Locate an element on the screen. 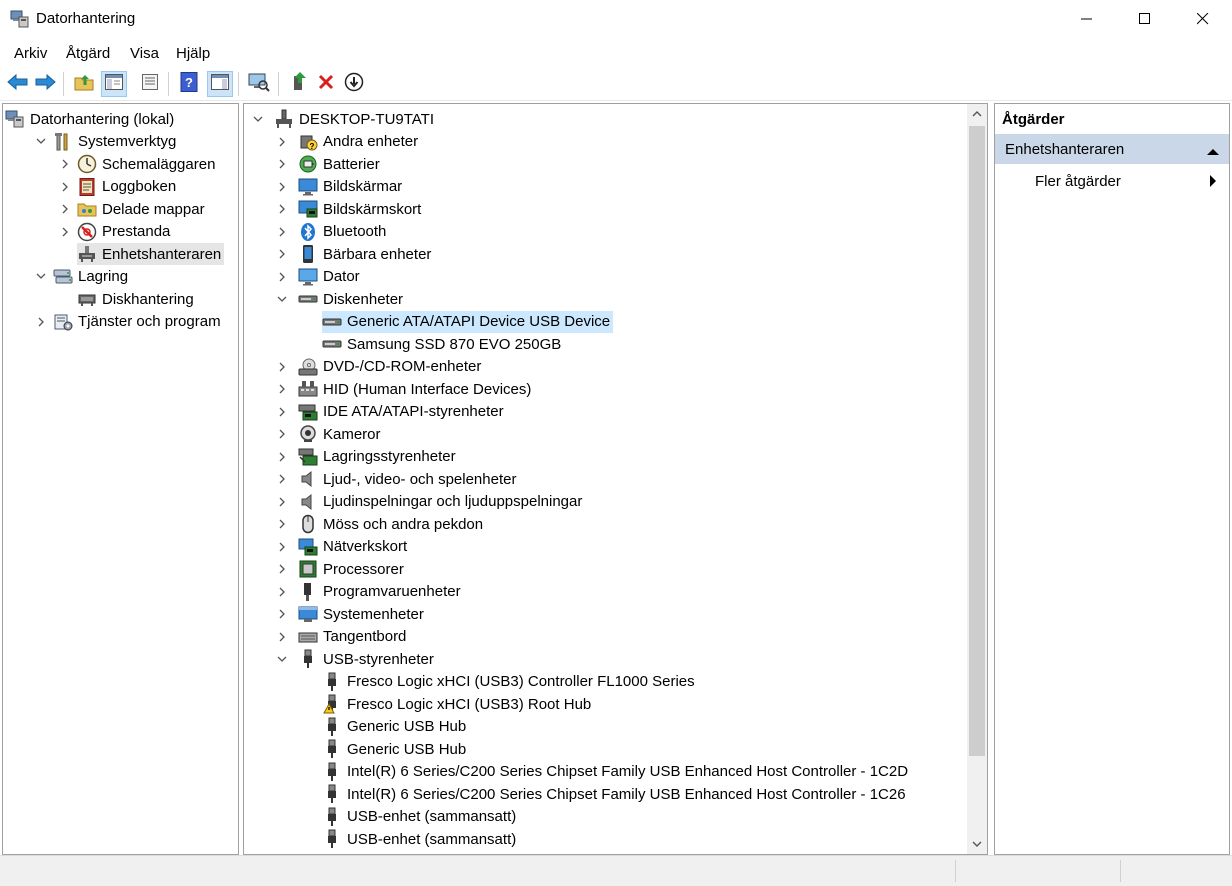 This screenshot has width=1232, height=886. up-folder-button is located at coordinates (84, 84).